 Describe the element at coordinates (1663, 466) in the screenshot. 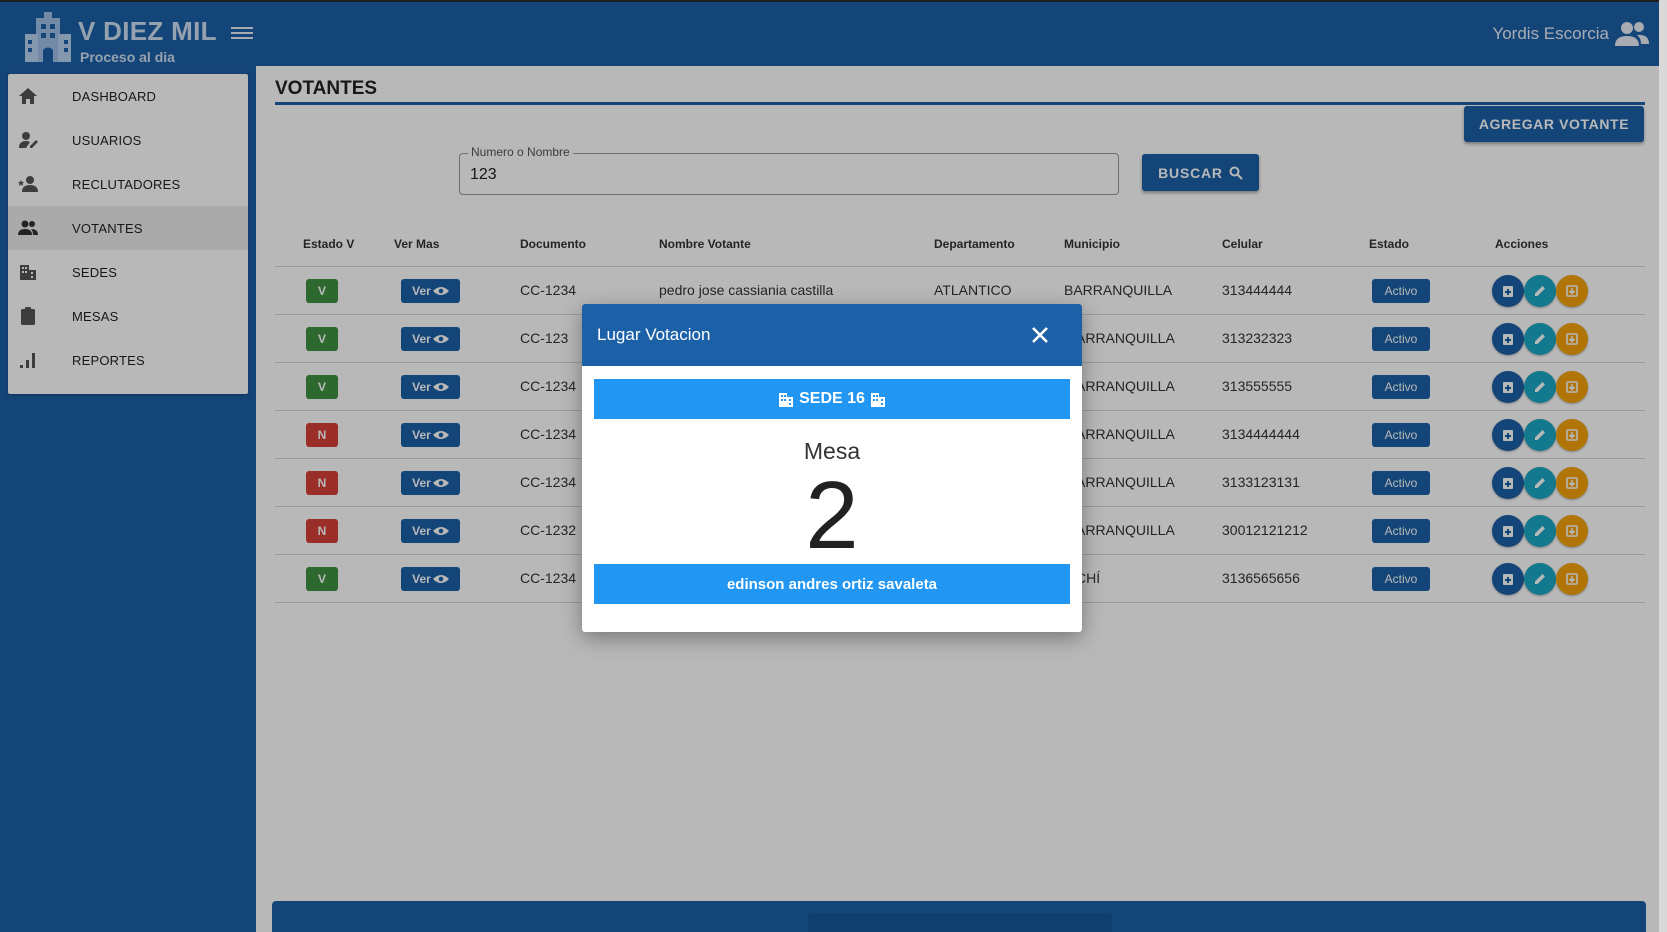

I see `scrollbar` at that location.